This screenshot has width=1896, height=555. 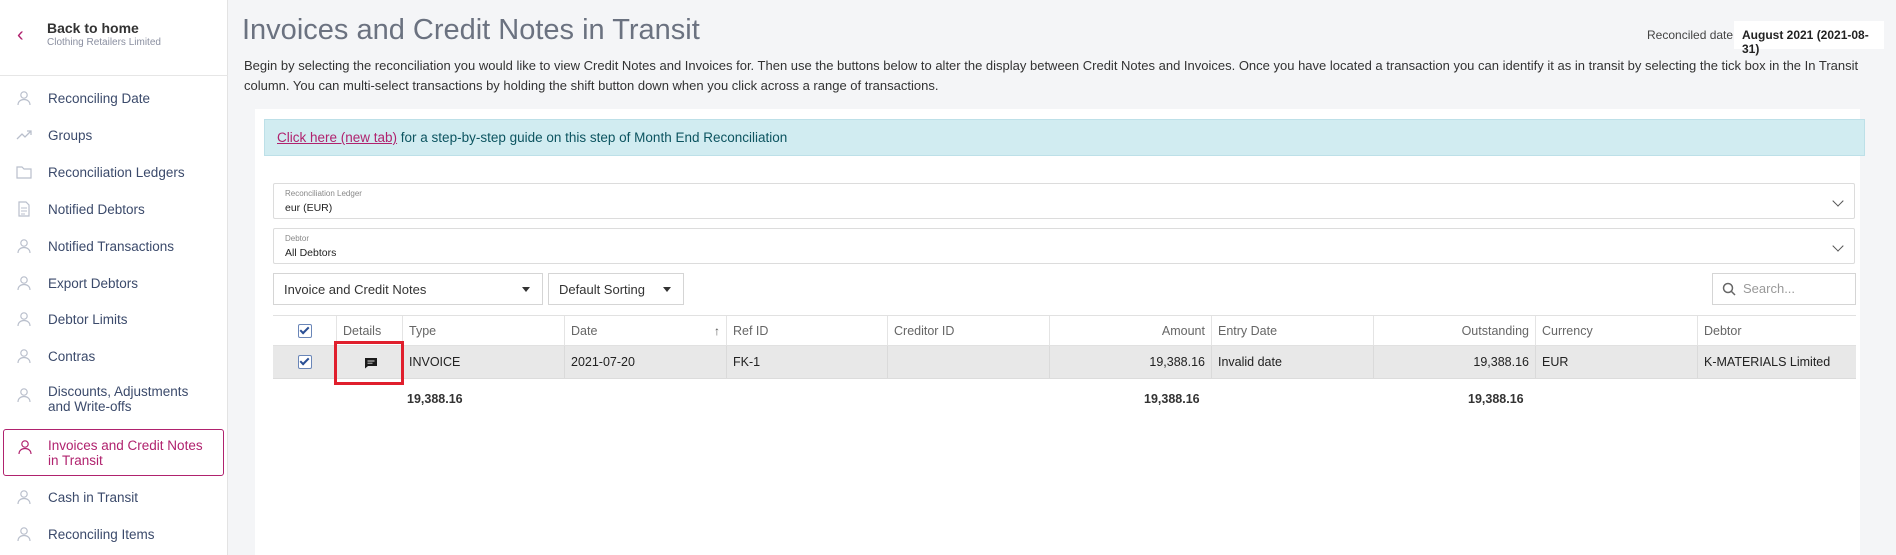 I want to click on sidebar-item-cash-in-transit: Cash in Transit, so click(x=114, y=497).